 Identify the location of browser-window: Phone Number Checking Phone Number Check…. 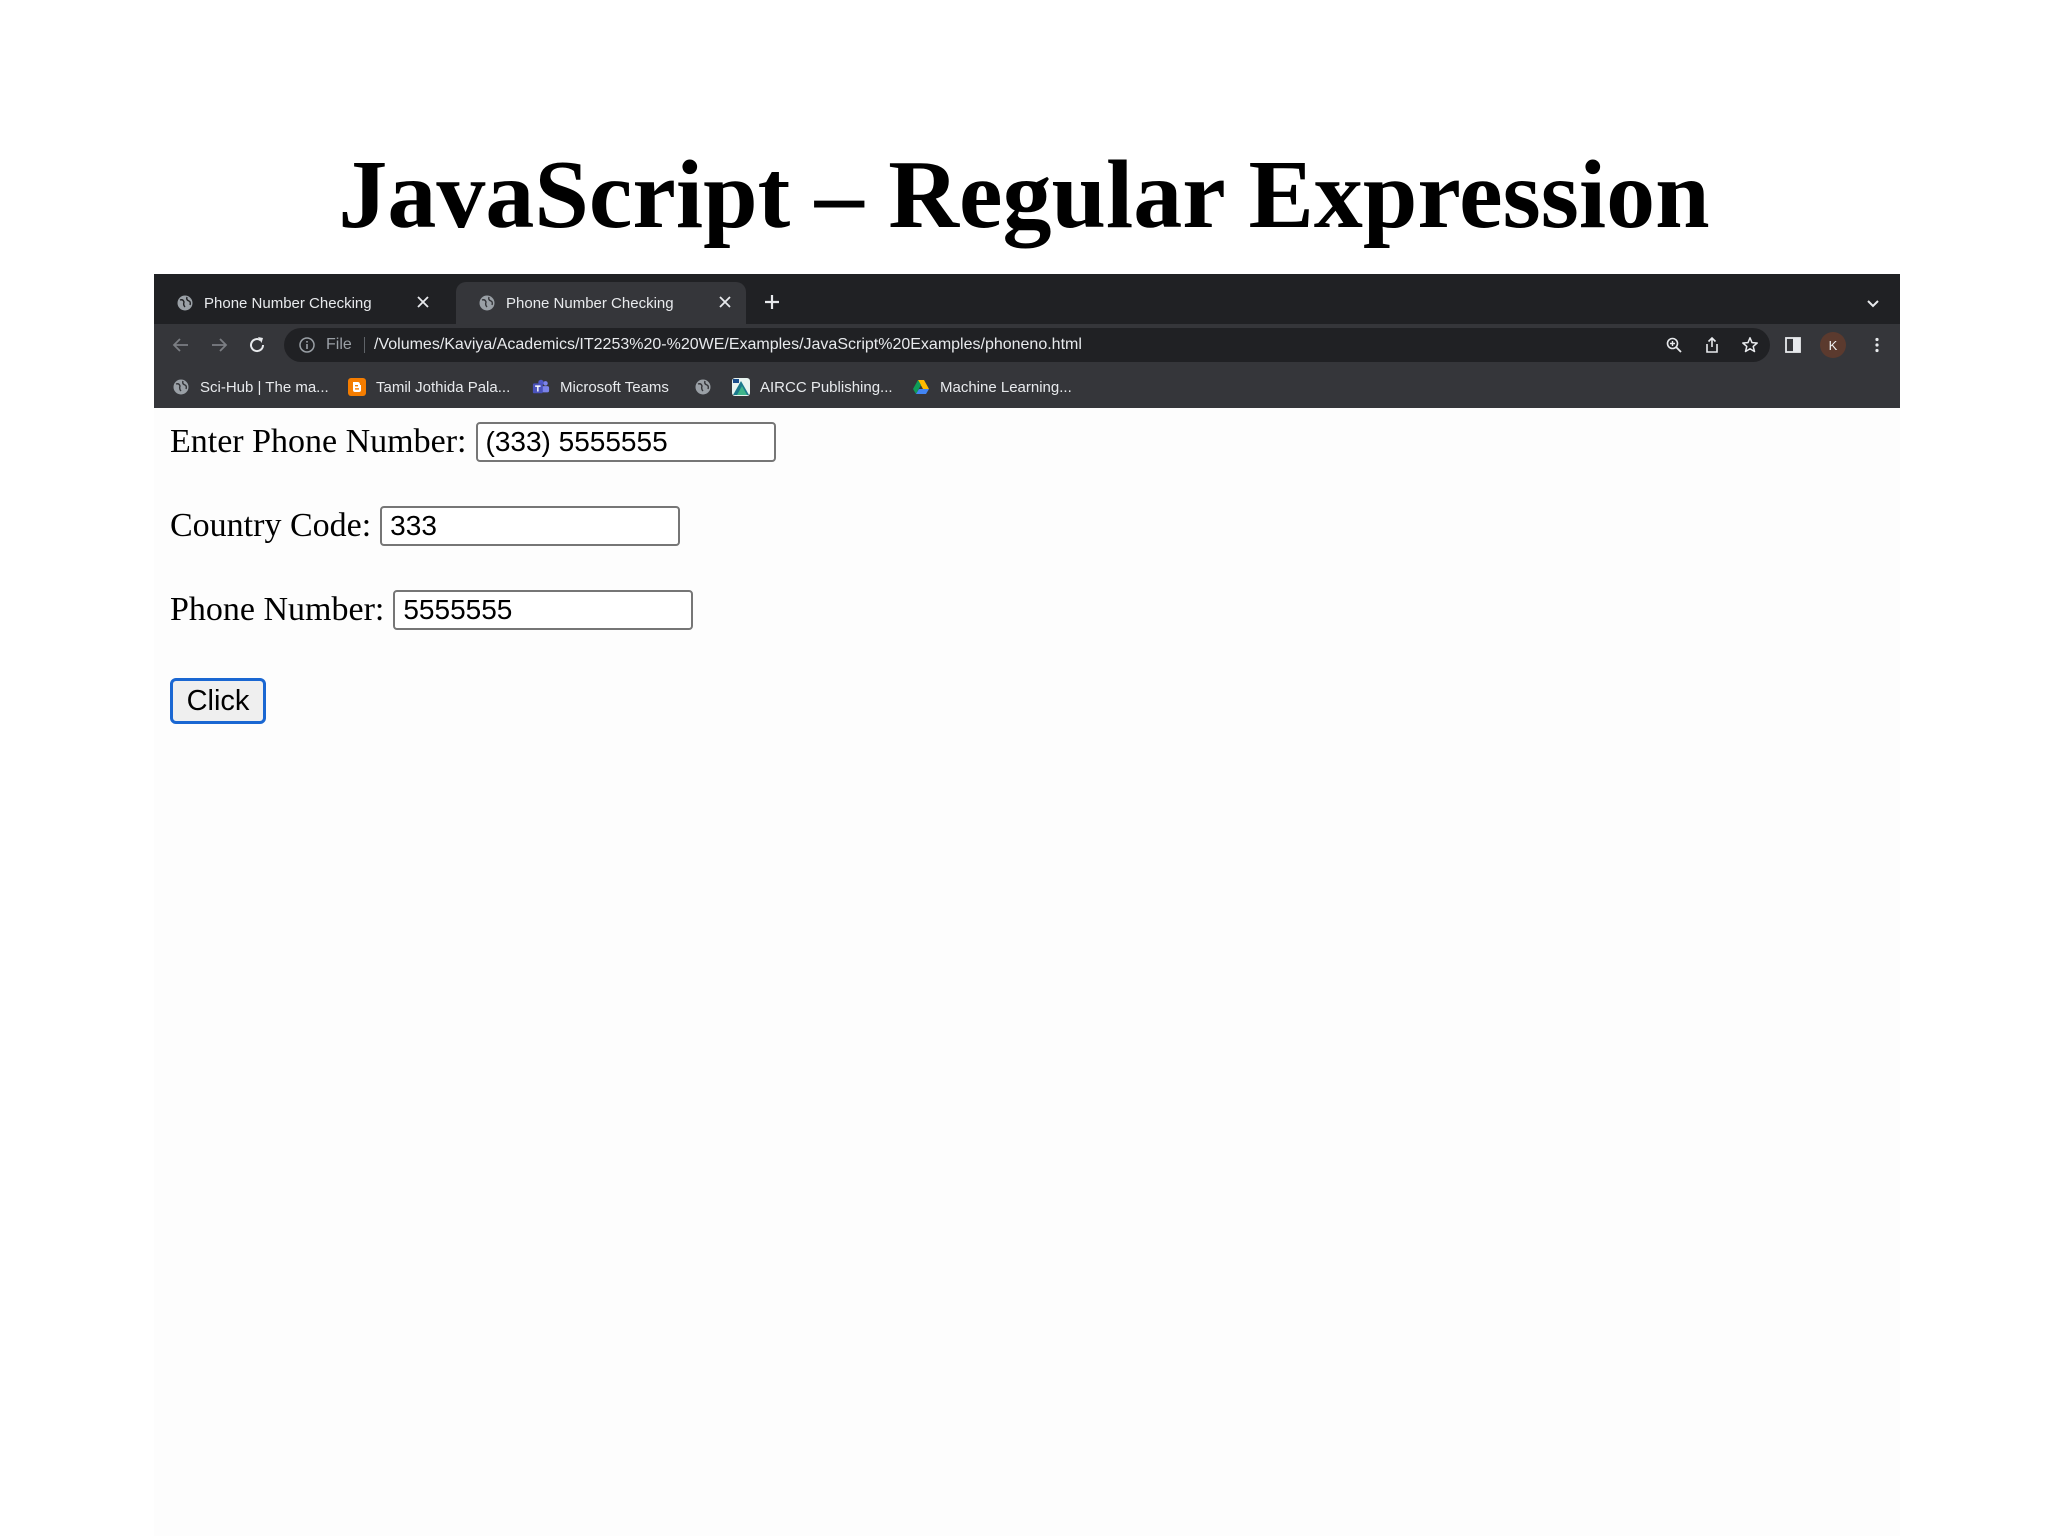
(1027, 341).